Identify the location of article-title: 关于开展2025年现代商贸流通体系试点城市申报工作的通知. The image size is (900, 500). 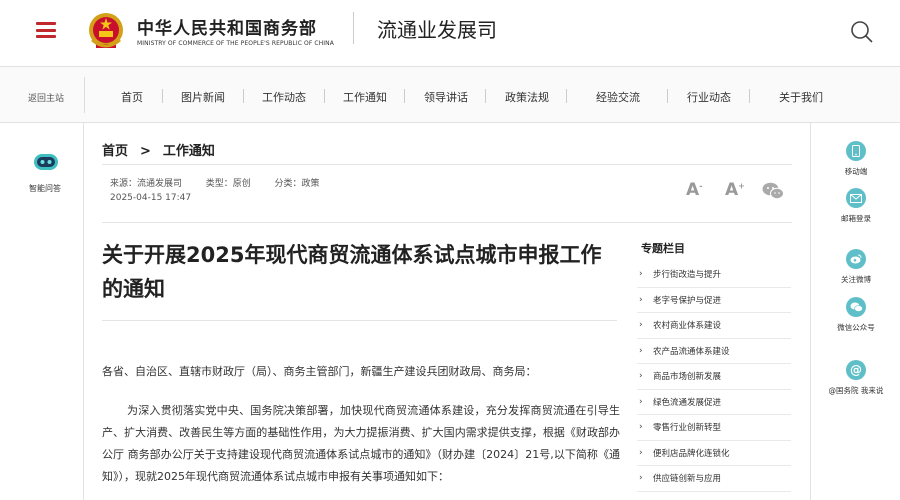
(352, 272).